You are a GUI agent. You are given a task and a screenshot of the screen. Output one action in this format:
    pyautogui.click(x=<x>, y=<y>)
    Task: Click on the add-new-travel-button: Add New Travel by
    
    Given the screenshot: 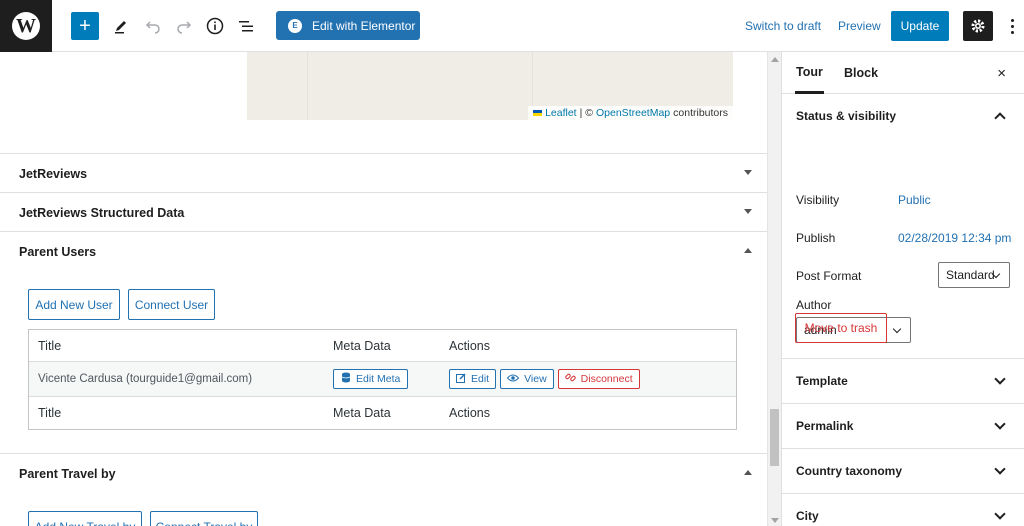 What is the action you would take?
    pyautogui.click(x=85, y=518)
    